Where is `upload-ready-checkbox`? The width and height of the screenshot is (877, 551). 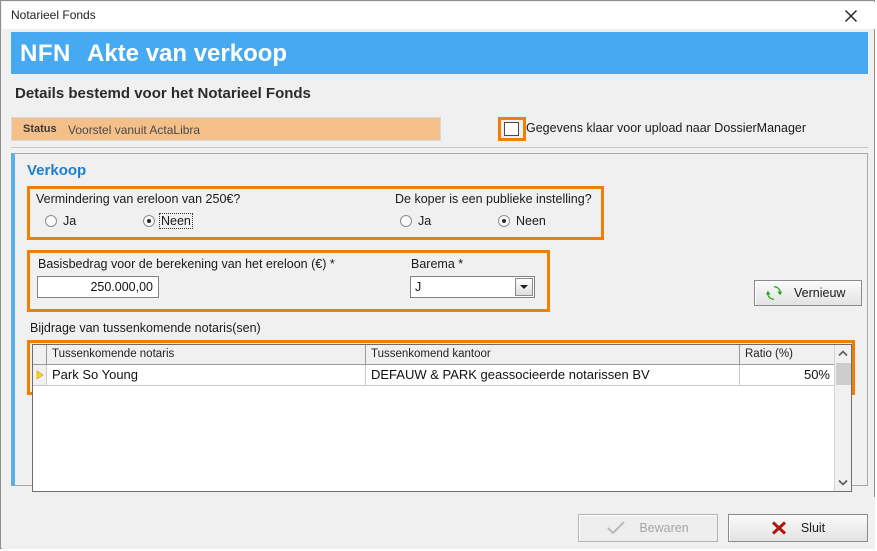 upload-ready-checkbox is located at coordinates (511, 129).